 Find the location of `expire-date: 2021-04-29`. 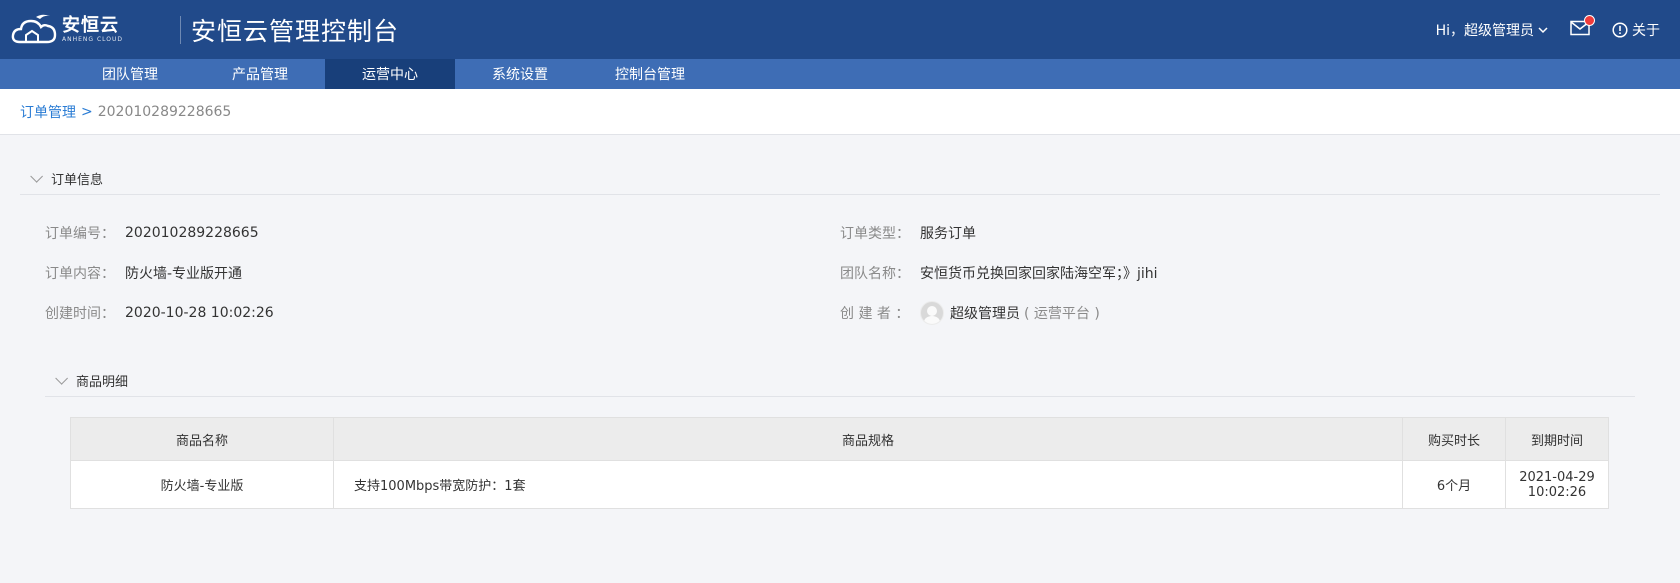

expire-date: 2021-04-29 is located at coordinates (1557, 477).